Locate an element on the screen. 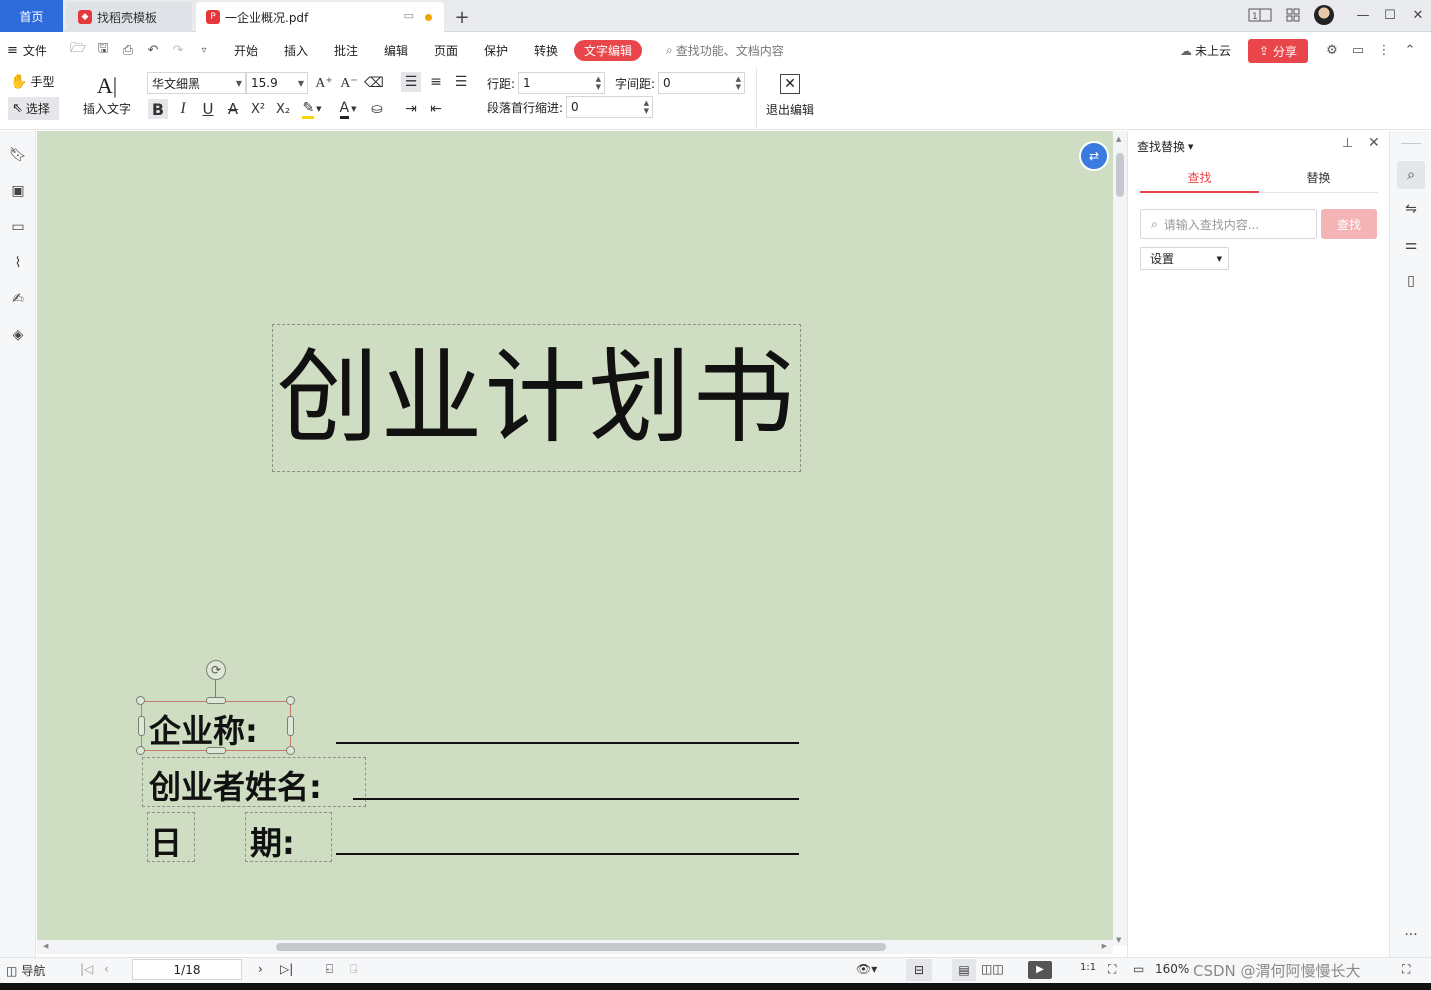 This screenshot has height=990, width=1431. scroll-left-icon: ◀ is located at coordinates (45, 946).